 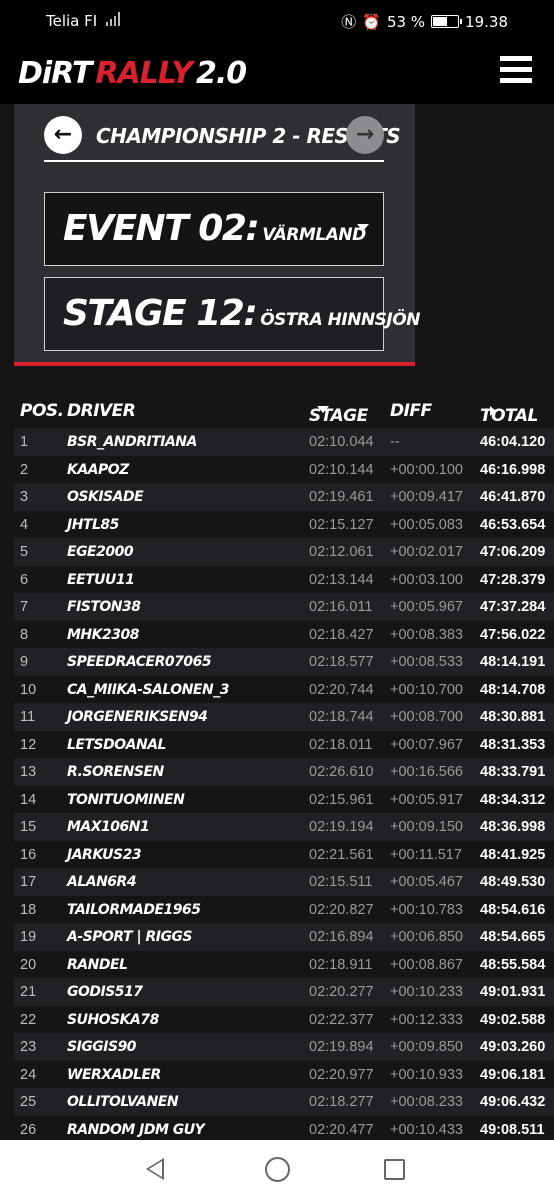 What do you see at coordinates (394, 1169) in the screenshot?
I see `recents-icon` at bounding box center [394, 1169].